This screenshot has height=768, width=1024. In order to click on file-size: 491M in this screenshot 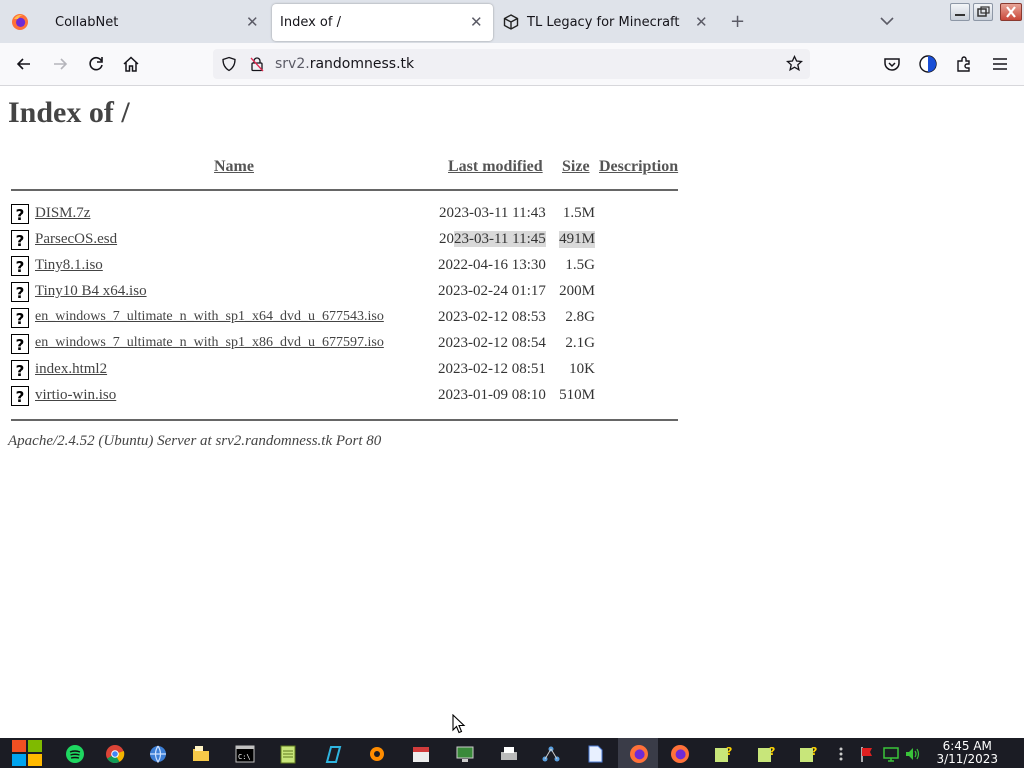, I will do `click(577, 239)`.